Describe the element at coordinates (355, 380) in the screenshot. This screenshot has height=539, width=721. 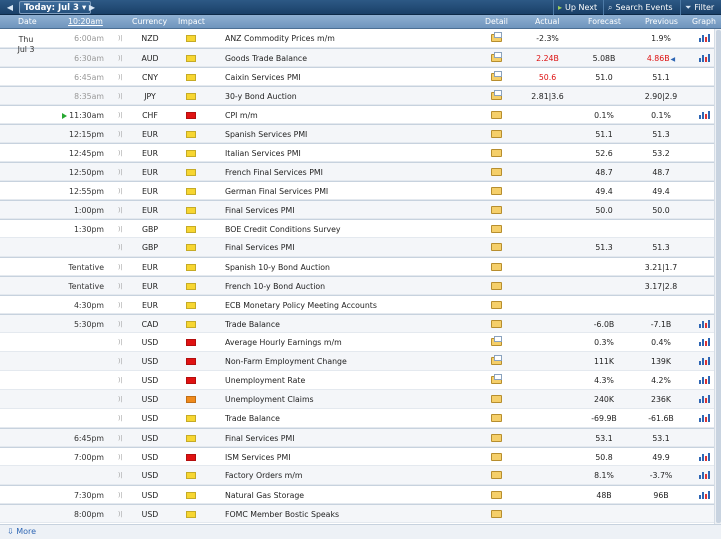
I see `event-title: Unemployment Rate` at that location.